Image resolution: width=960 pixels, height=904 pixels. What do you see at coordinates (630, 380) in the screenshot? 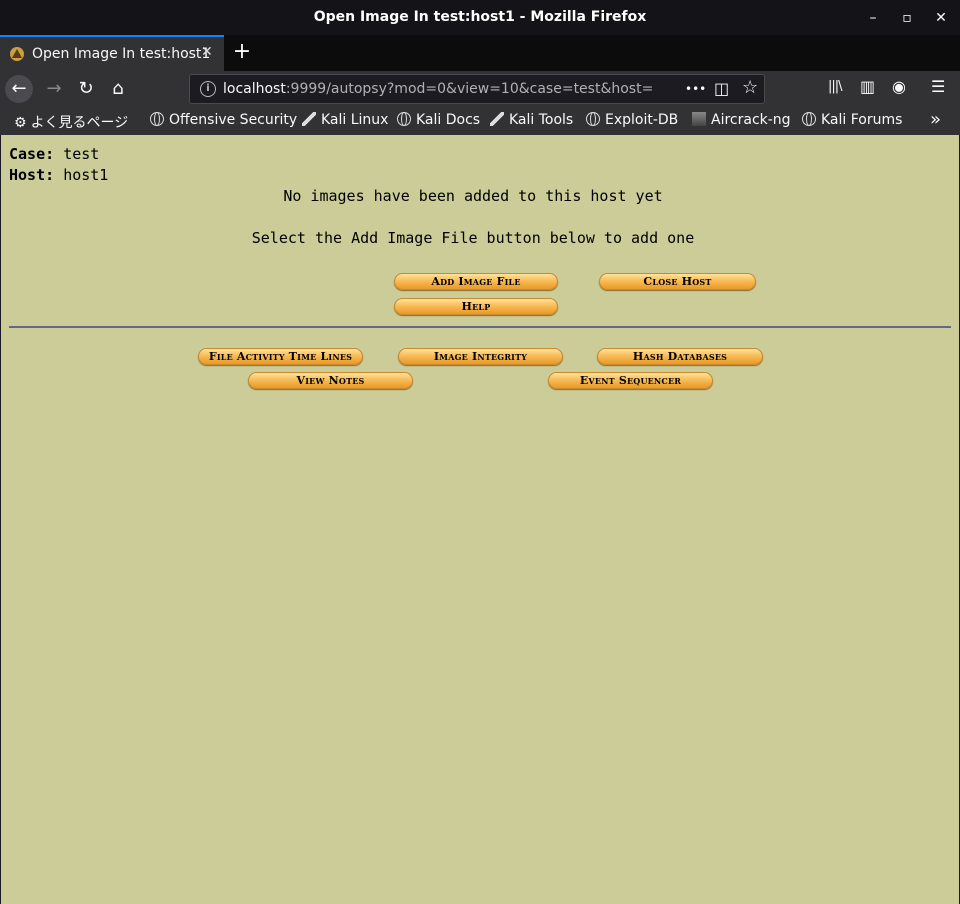
I see `event-sequencer-button: Event Sequencer` at bounding box center [630, 380].